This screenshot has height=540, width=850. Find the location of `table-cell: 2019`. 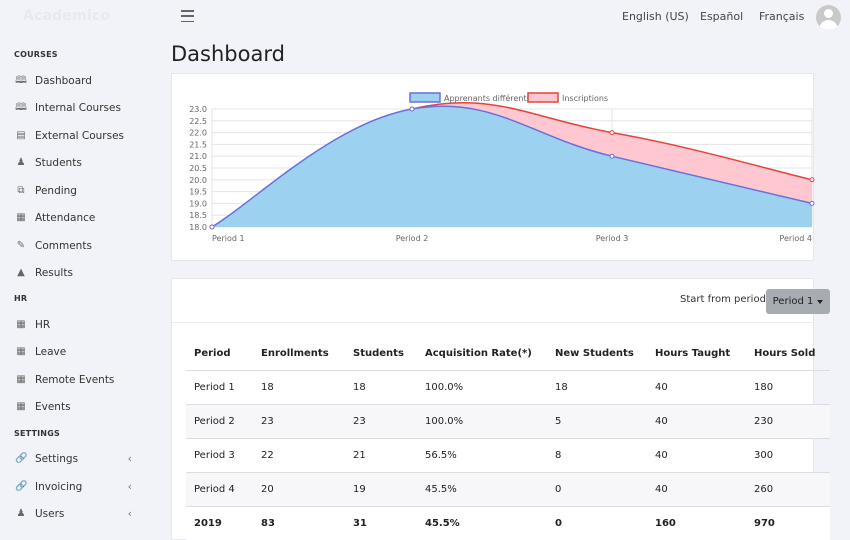

table-cell: 2019 is located at coordinates (219, 523).